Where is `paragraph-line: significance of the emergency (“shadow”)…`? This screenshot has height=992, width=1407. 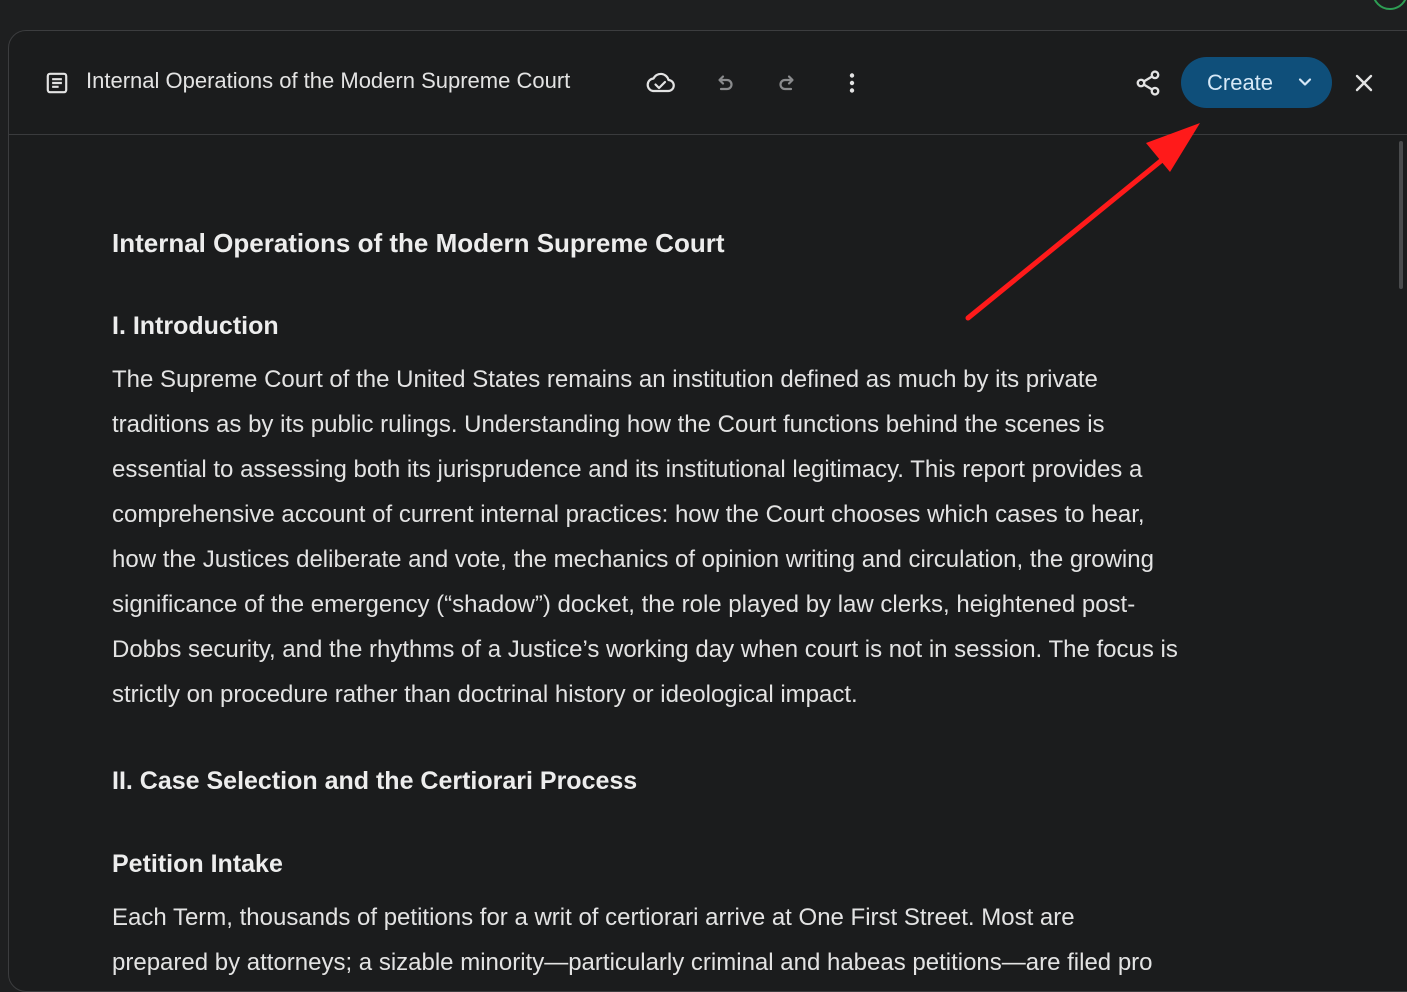 paragraph-line: significance of the emergency (“shadow”)… is located at coordinates (624, 604).